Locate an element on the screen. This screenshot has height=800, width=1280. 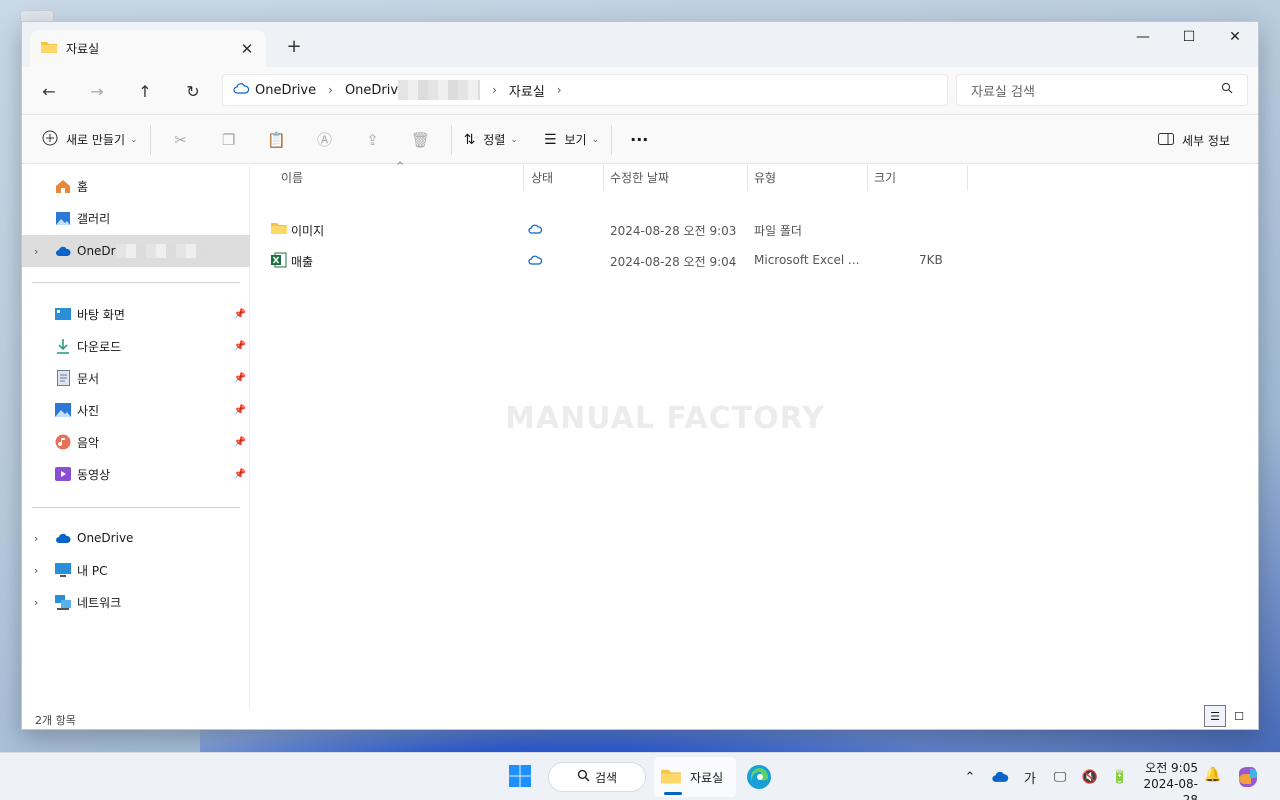
status-bar: 2개 항목 ☰ ☐ is located at coordinates (640, 717).